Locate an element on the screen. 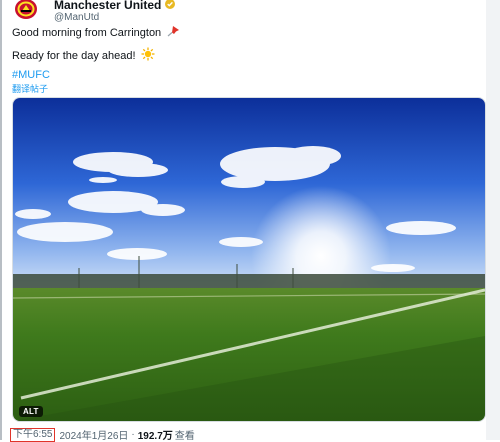 The image size is (500, 442). verified-badge-icon is located at coordinates (170, 5).